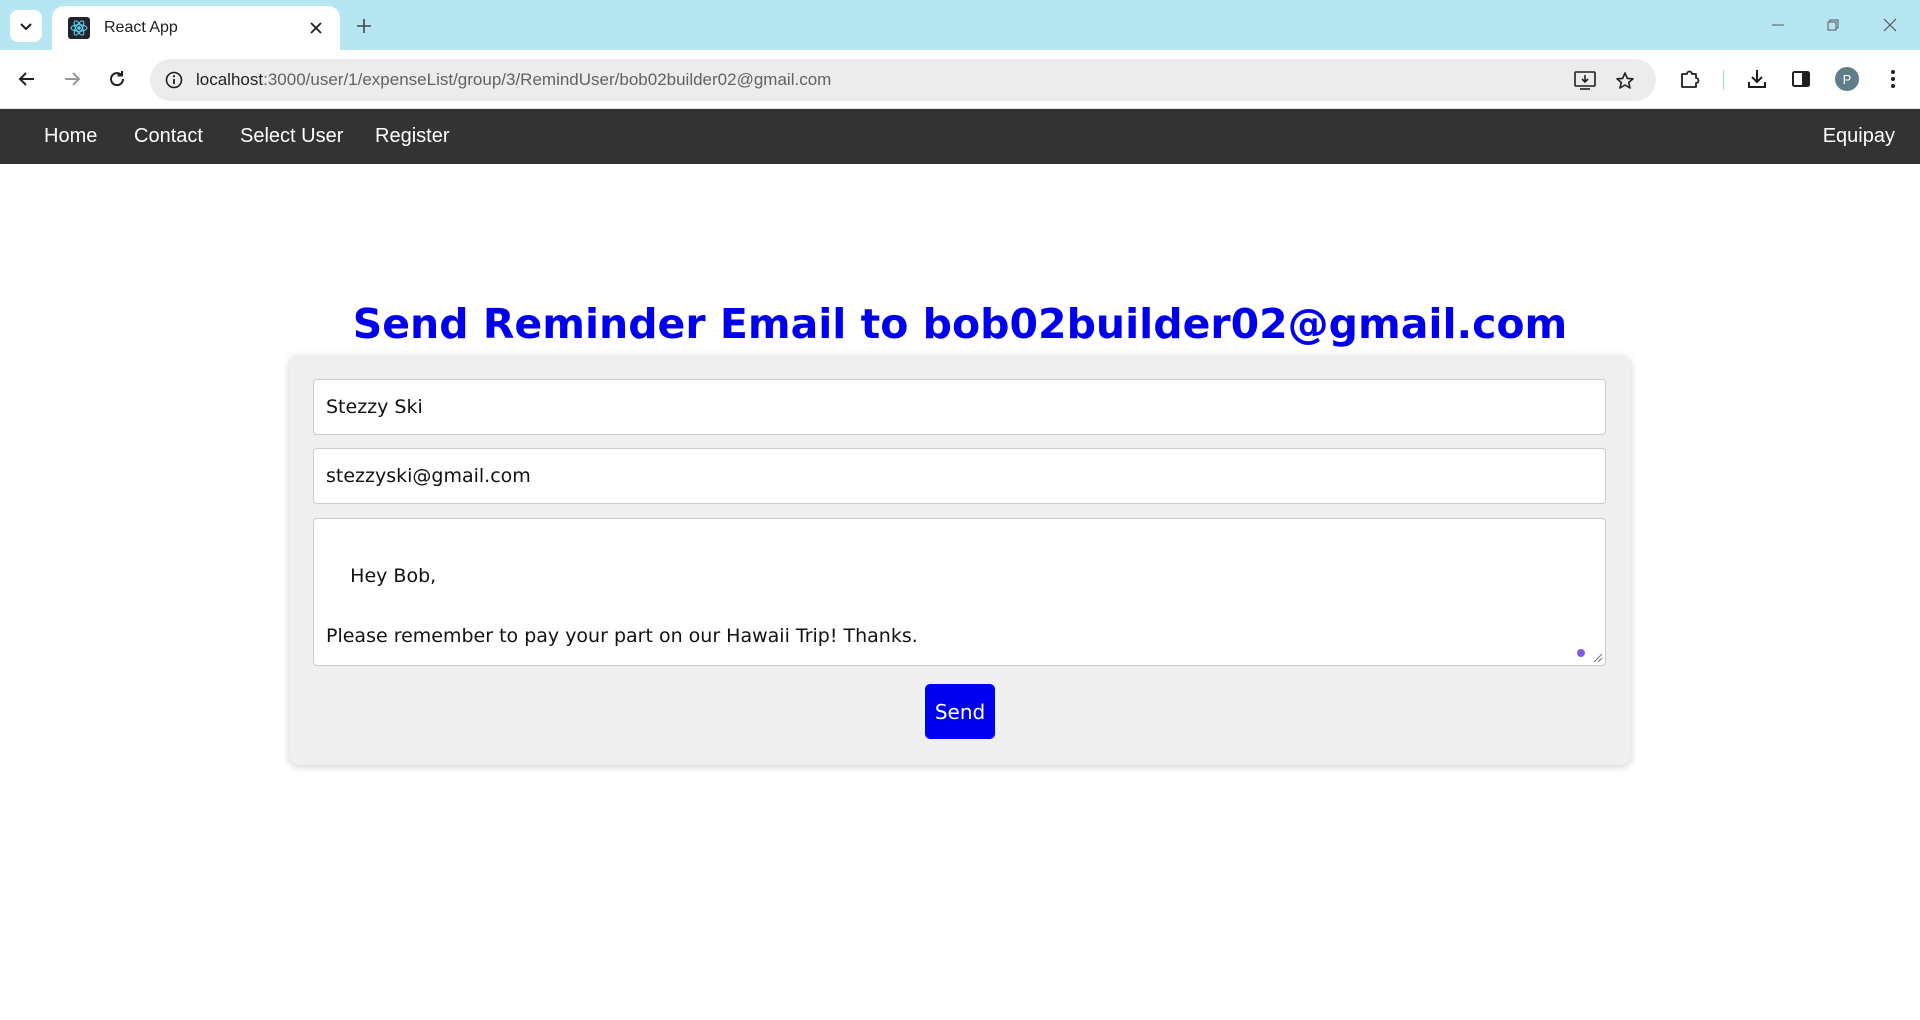 The width and height of the screenshot is (1920, 1020). I want to click on nav-link-contact: Contact, so click(168, 136).